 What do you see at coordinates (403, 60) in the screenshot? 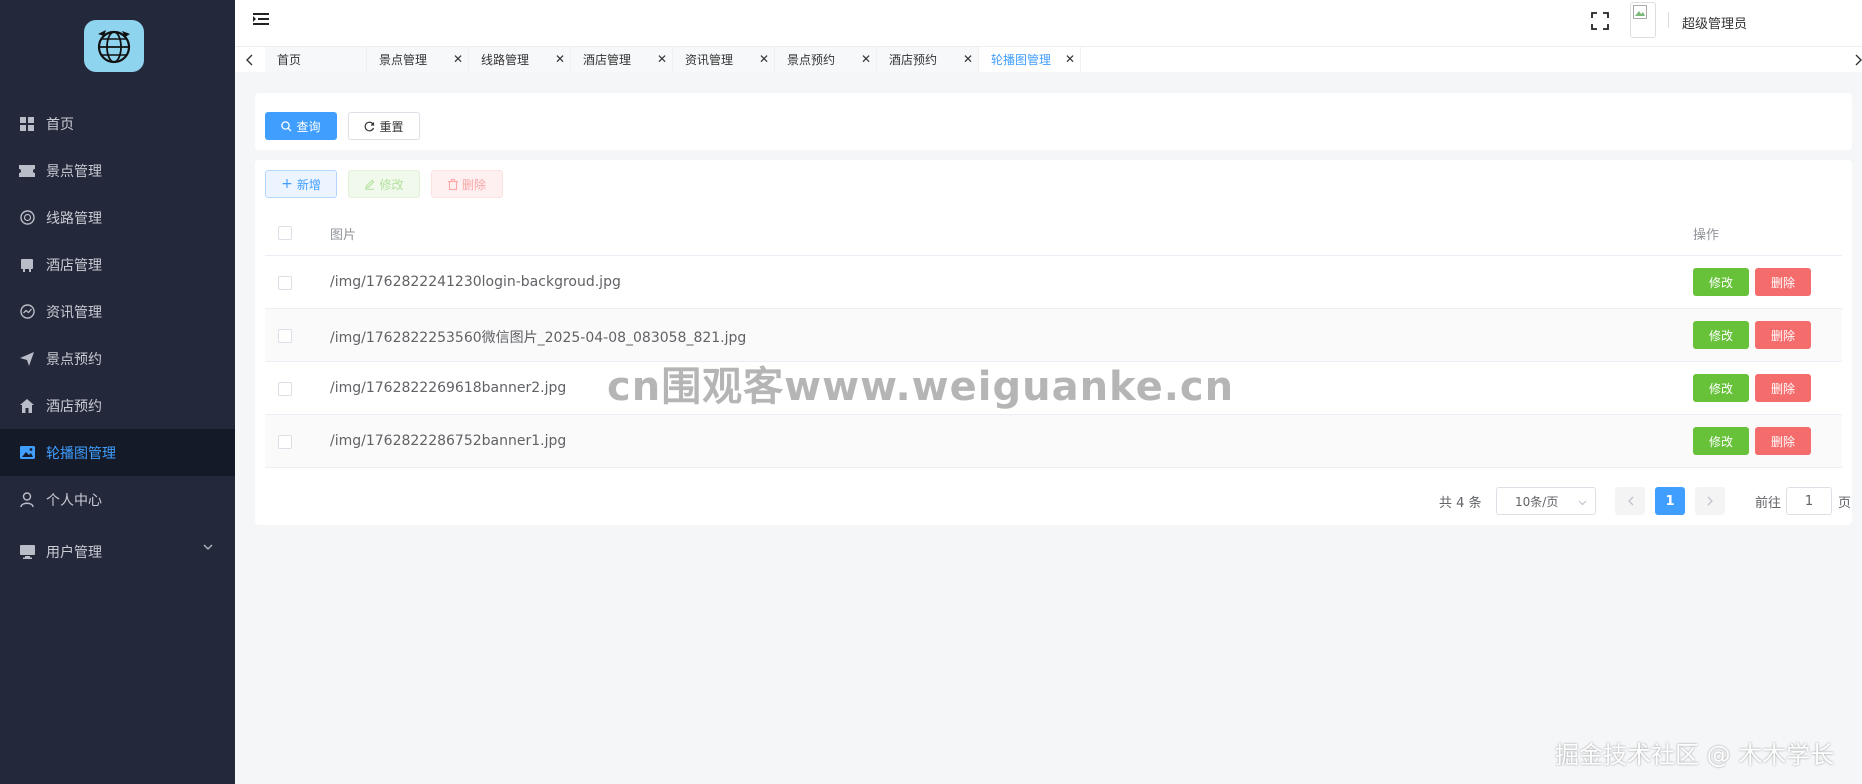
I see `tab-label: 景点管理` at bounding box center [403, 60].